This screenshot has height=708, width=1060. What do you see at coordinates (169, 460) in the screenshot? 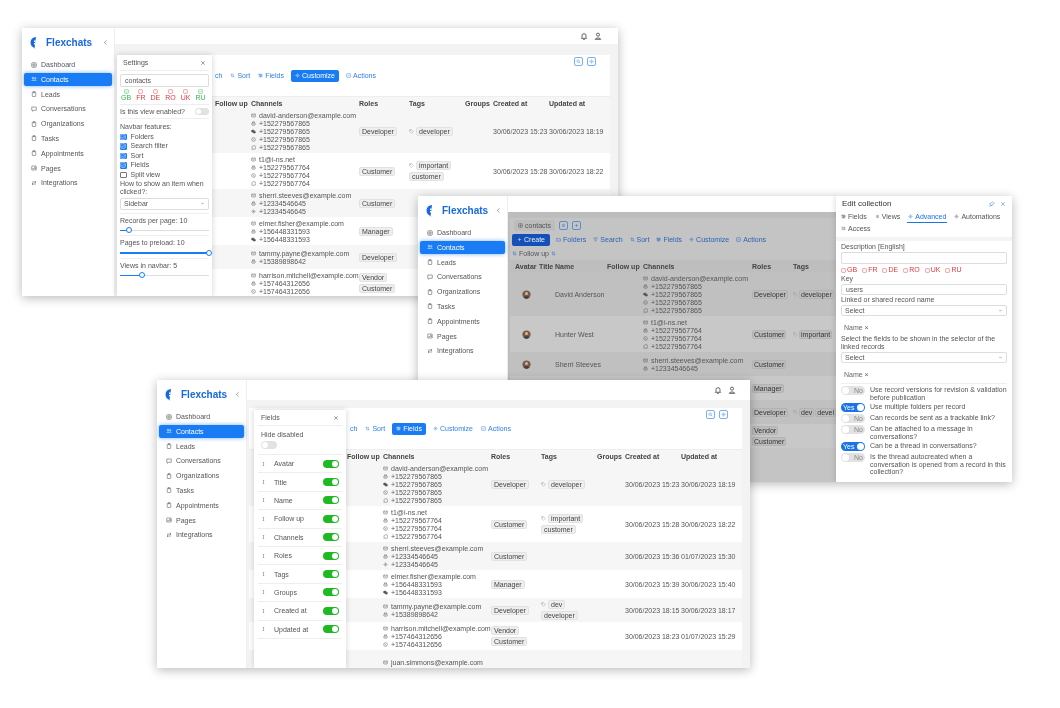
I see `chat-icon` at bounding box center [169, 460].